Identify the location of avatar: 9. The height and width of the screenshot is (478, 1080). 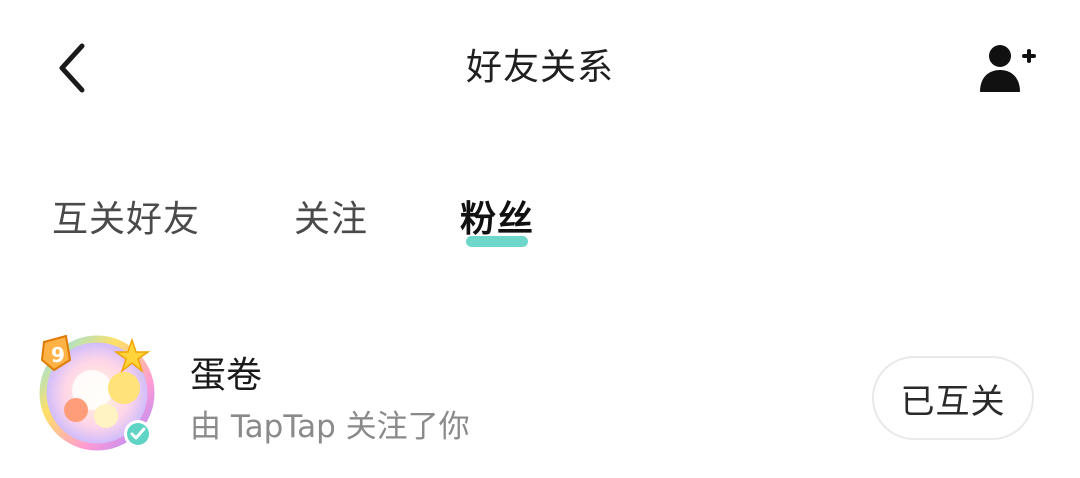
(97, 391).